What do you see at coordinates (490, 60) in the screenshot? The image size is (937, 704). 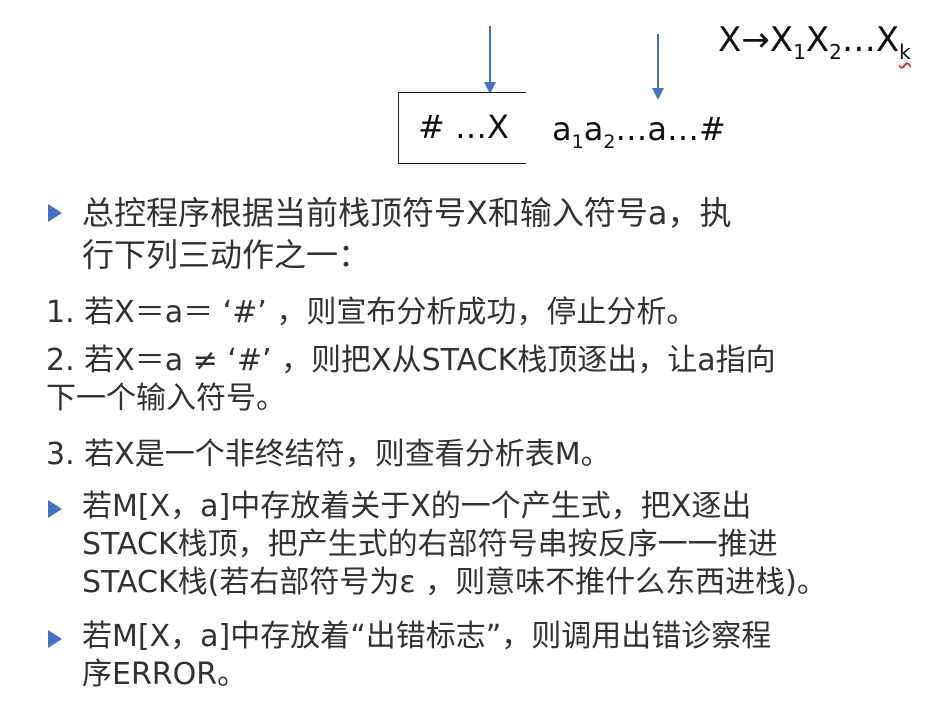 I see `stack-top-arrow-icon` at bounding box center [490, 60].